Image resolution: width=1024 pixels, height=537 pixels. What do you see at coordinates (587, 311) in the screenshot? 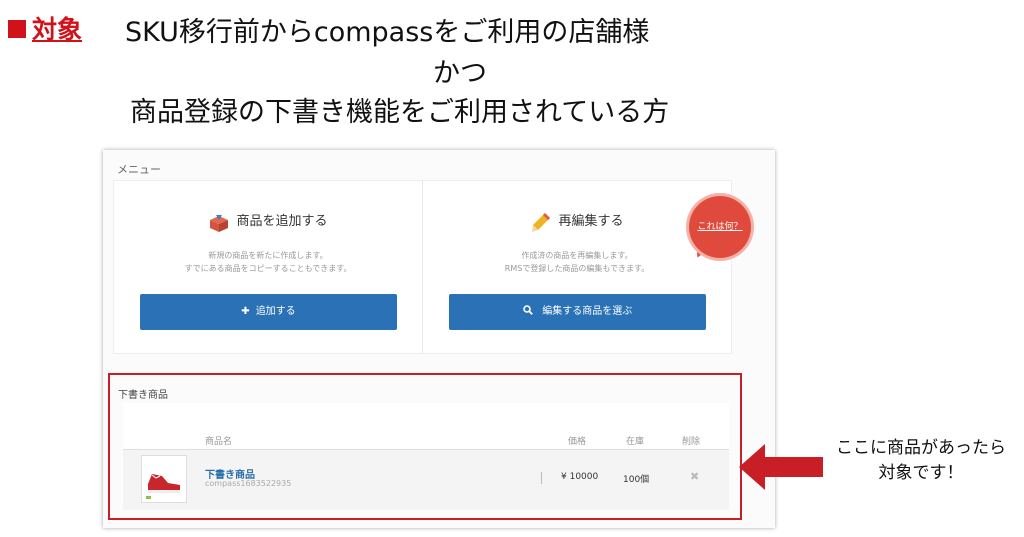
I see `select-product-to-edit-label: 編集する商品を選ぶ` at bounding box center [587, 311].